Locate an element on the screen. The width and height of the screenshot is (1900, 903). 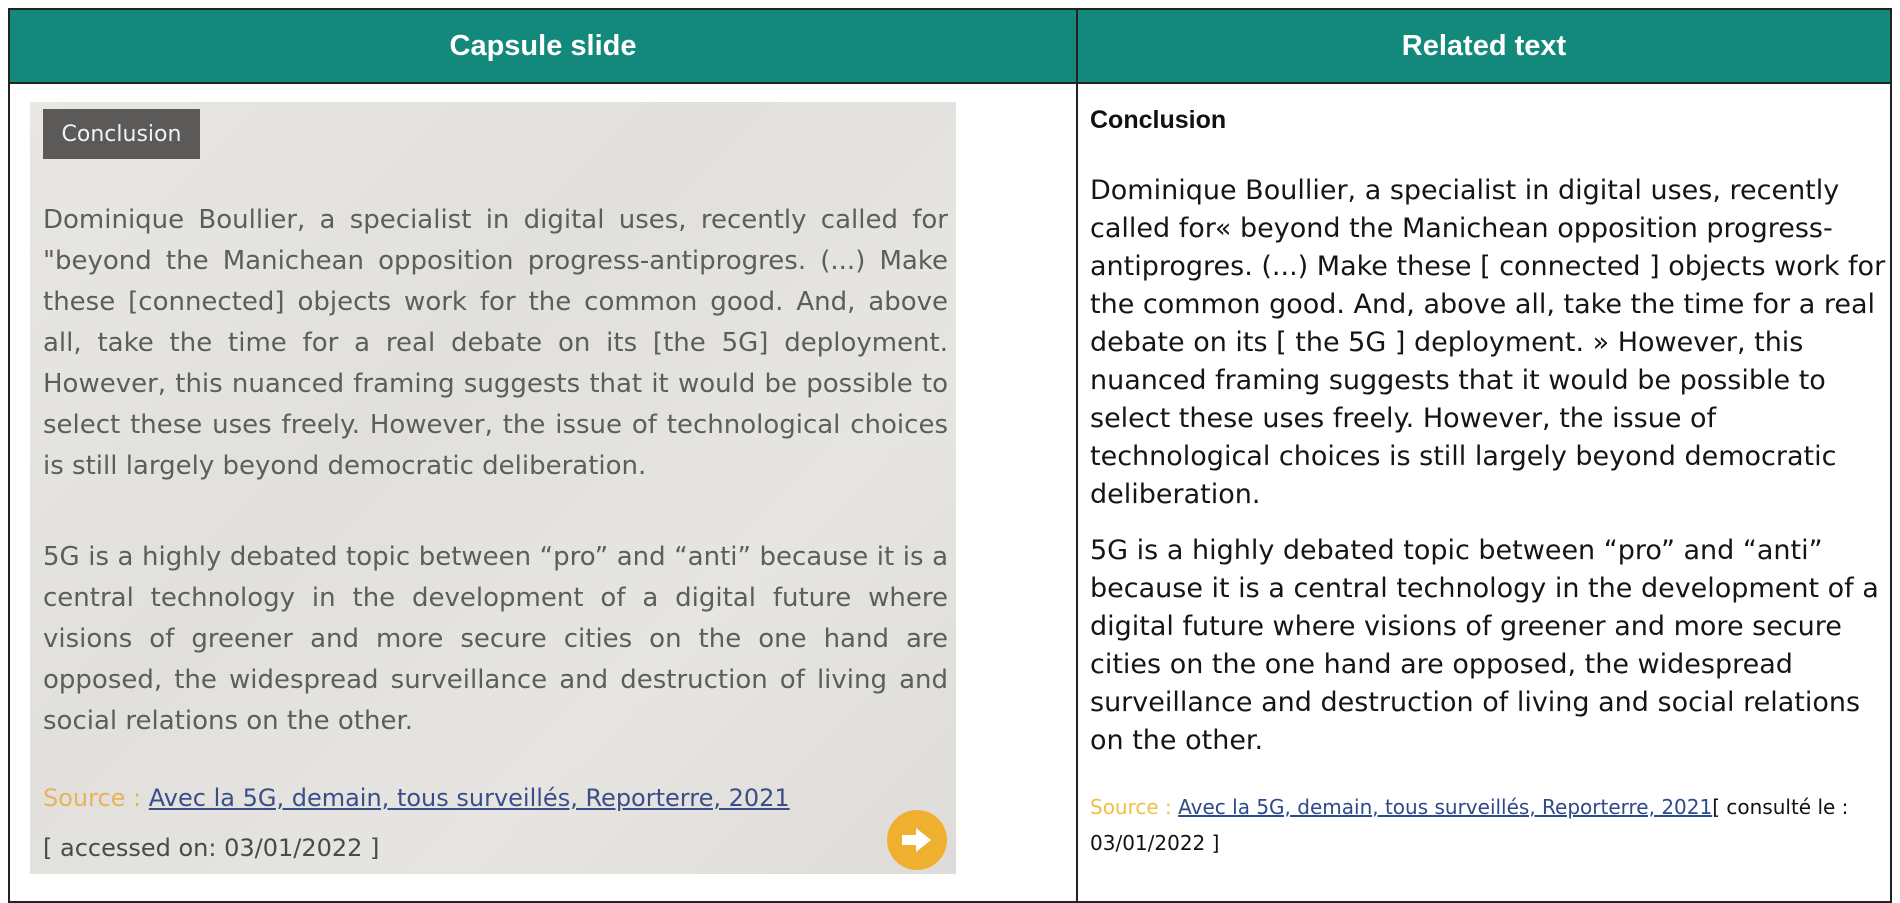
arrow-right-icon is located at coordinates (916, 840).